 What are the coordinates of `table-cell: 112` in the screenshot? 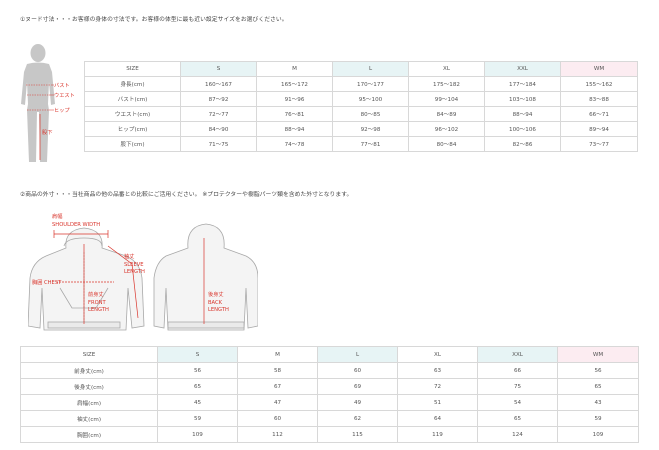 It's located at (277, 434).